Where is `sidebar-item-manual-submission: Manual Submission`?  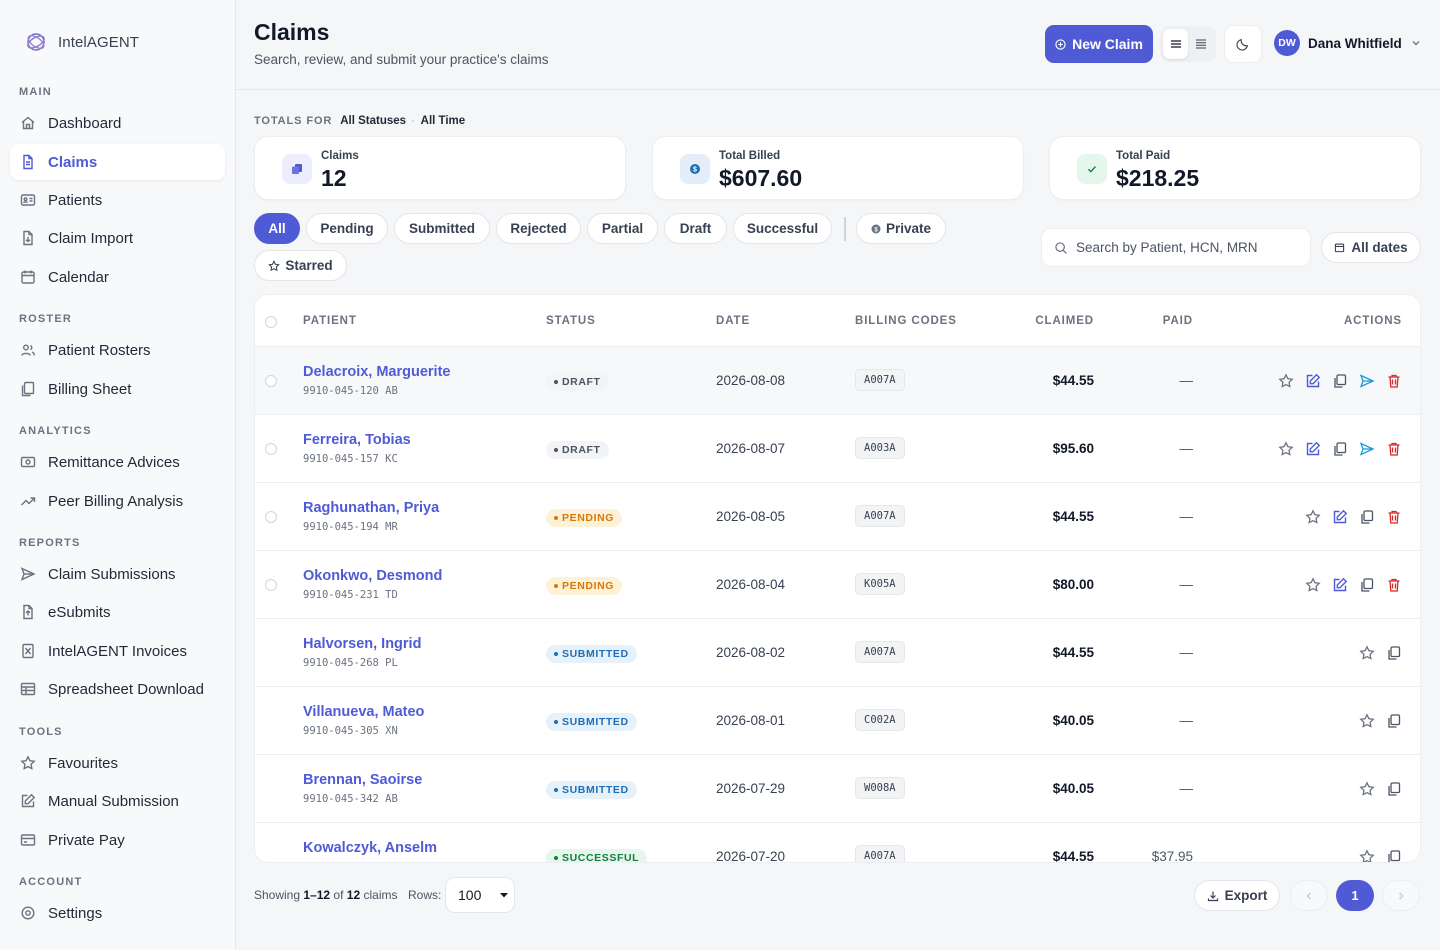
sidebar-item-manual-submission: Manual Submission is located at coordinates (117, 801).